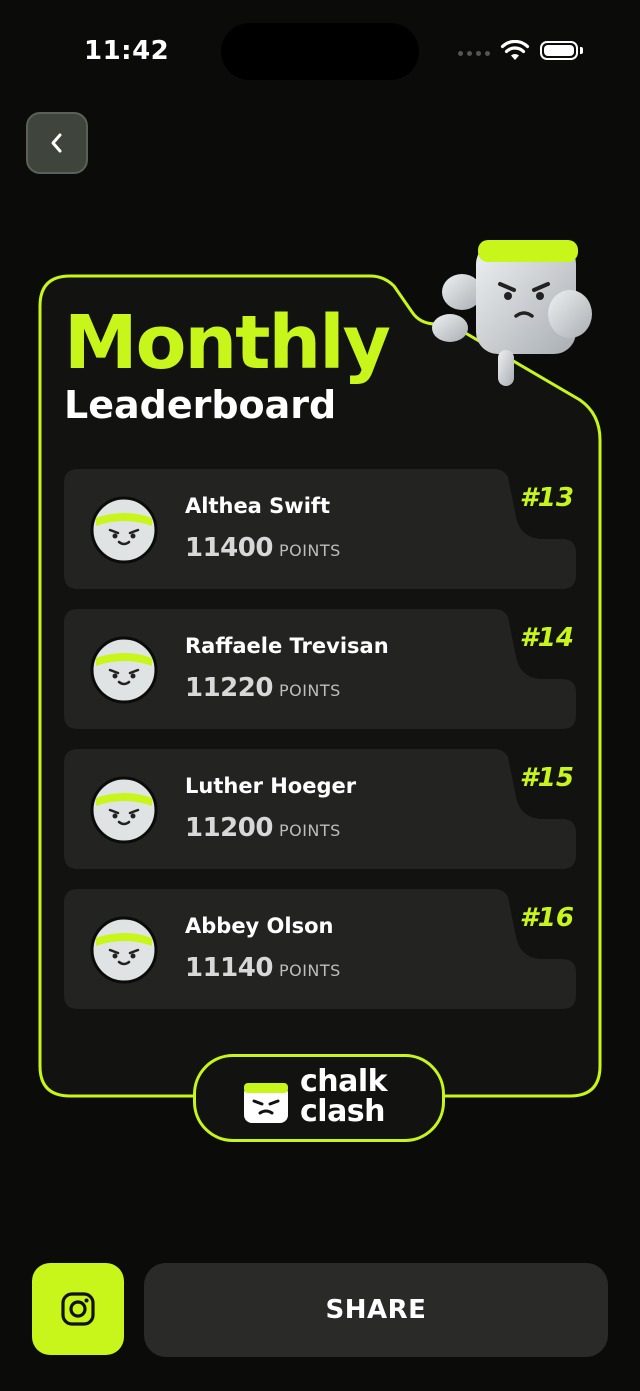  I want to click on logo-text: chalk clash, so click(344, 1096).